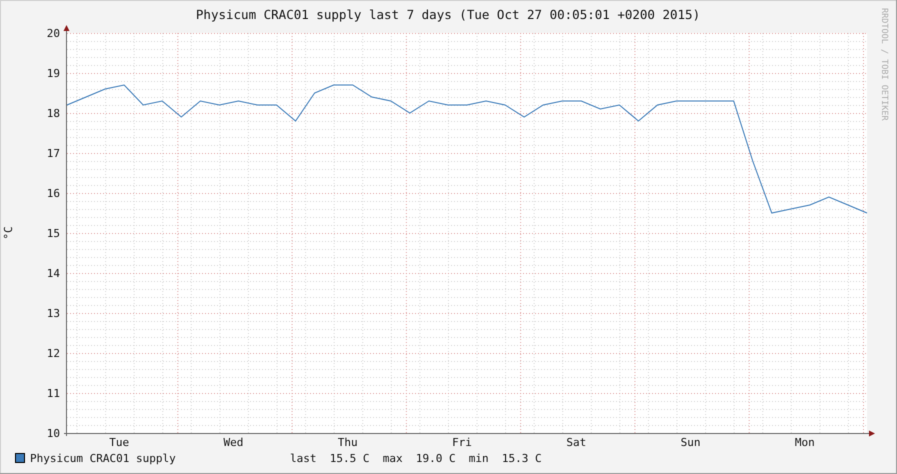  What do you see at coordinates (53, 353) in the screenshot?
I see `y-tick-label: 12` at bounding box center [53, 353].